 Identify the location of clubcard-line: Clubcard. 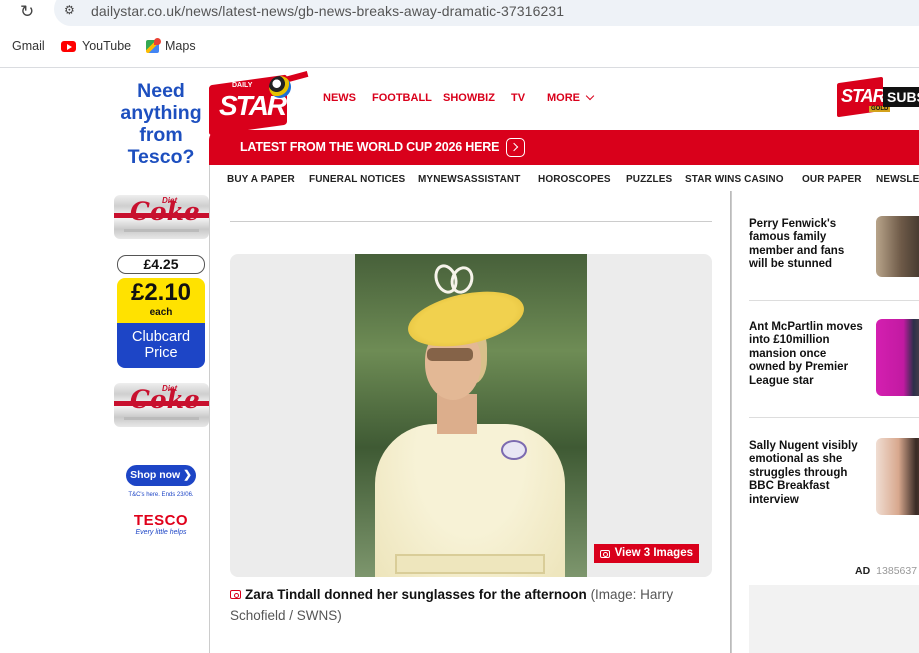
(161, 337).